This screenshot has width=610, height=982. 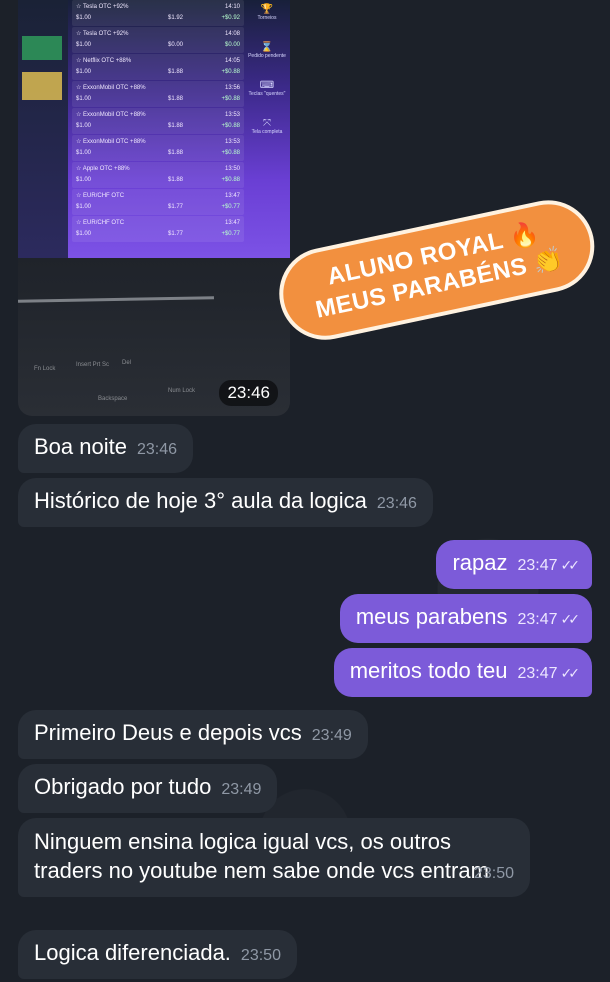 What do you see at coordinates (113, 399) in the screenshot?
I see `key-backspace: Backspace` at bounding box center [113, 399].